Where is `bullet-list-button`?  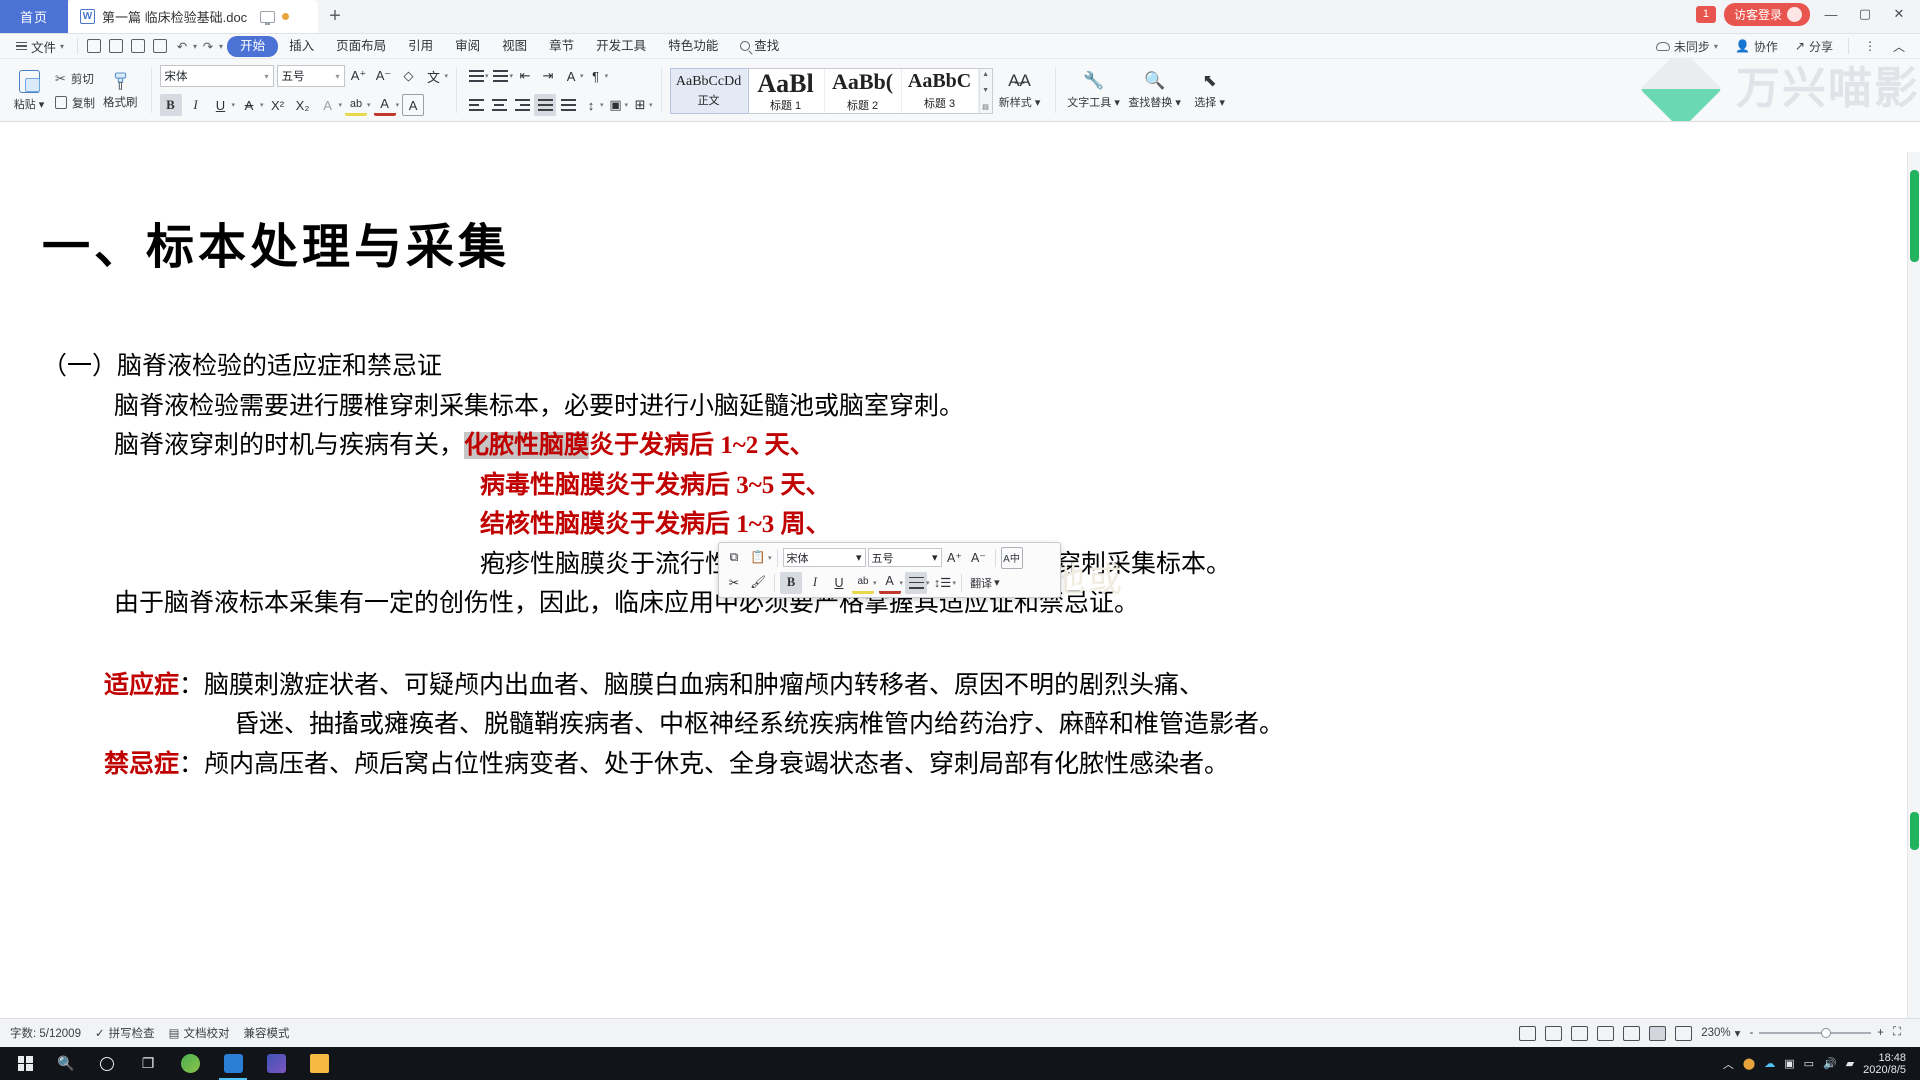
bullet-list-button is located at coordinates (476, 76).